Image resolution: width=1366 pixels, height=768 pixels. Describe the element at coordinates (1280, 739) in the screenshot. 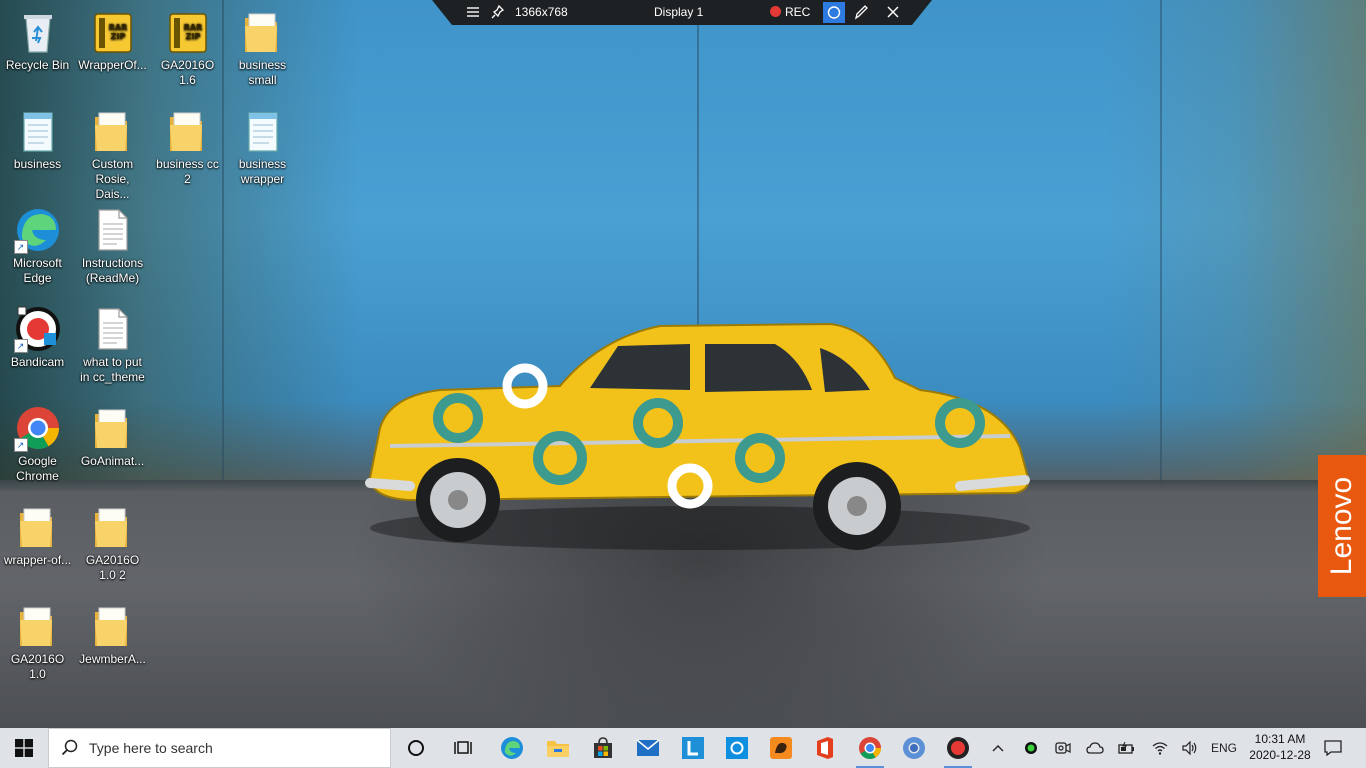

I see `clock-time: 10:31 AM` at that location.